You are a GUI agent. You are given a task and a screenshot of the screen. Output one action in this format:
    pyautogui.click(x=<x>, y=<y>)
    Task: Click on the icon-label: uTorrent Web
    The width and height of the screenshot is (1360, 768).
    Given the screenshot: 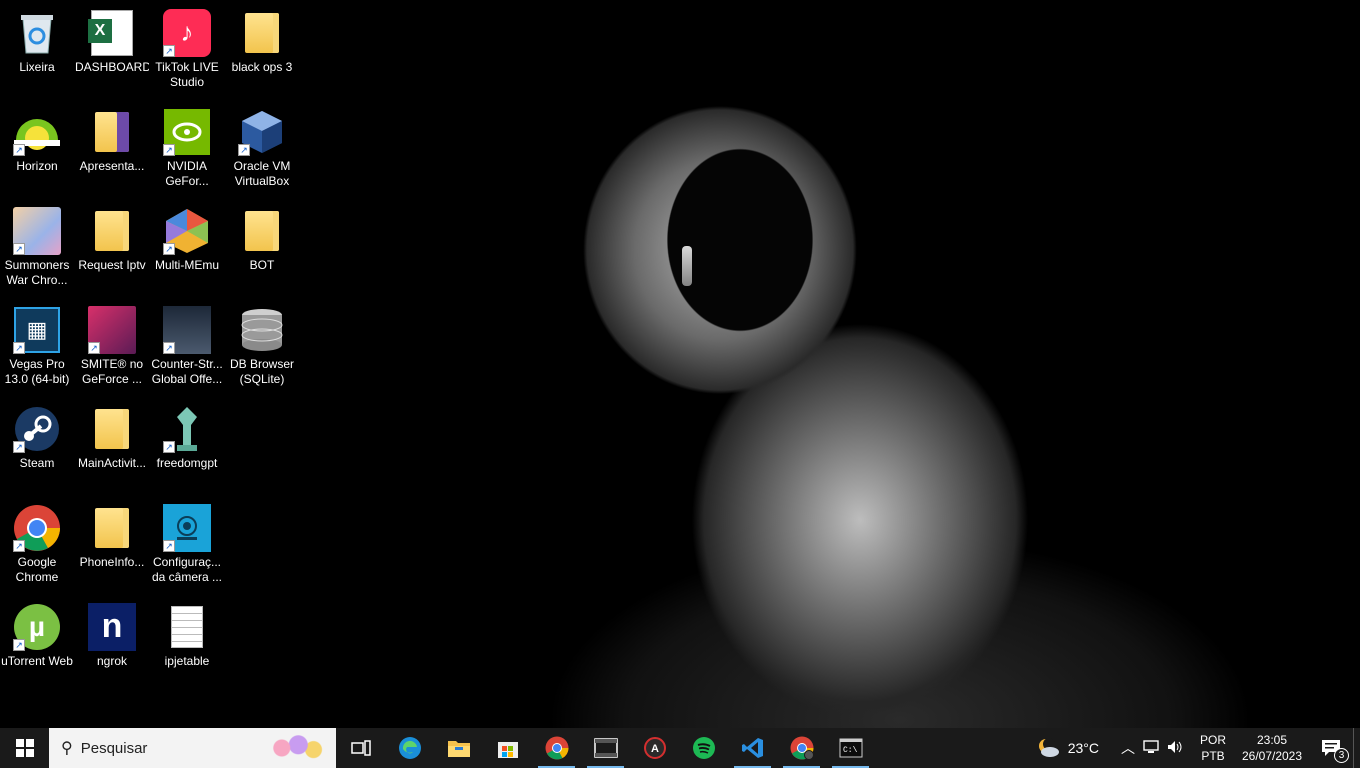 What is the action you would take?
    pyautogui.click(x=37, y=661)
    